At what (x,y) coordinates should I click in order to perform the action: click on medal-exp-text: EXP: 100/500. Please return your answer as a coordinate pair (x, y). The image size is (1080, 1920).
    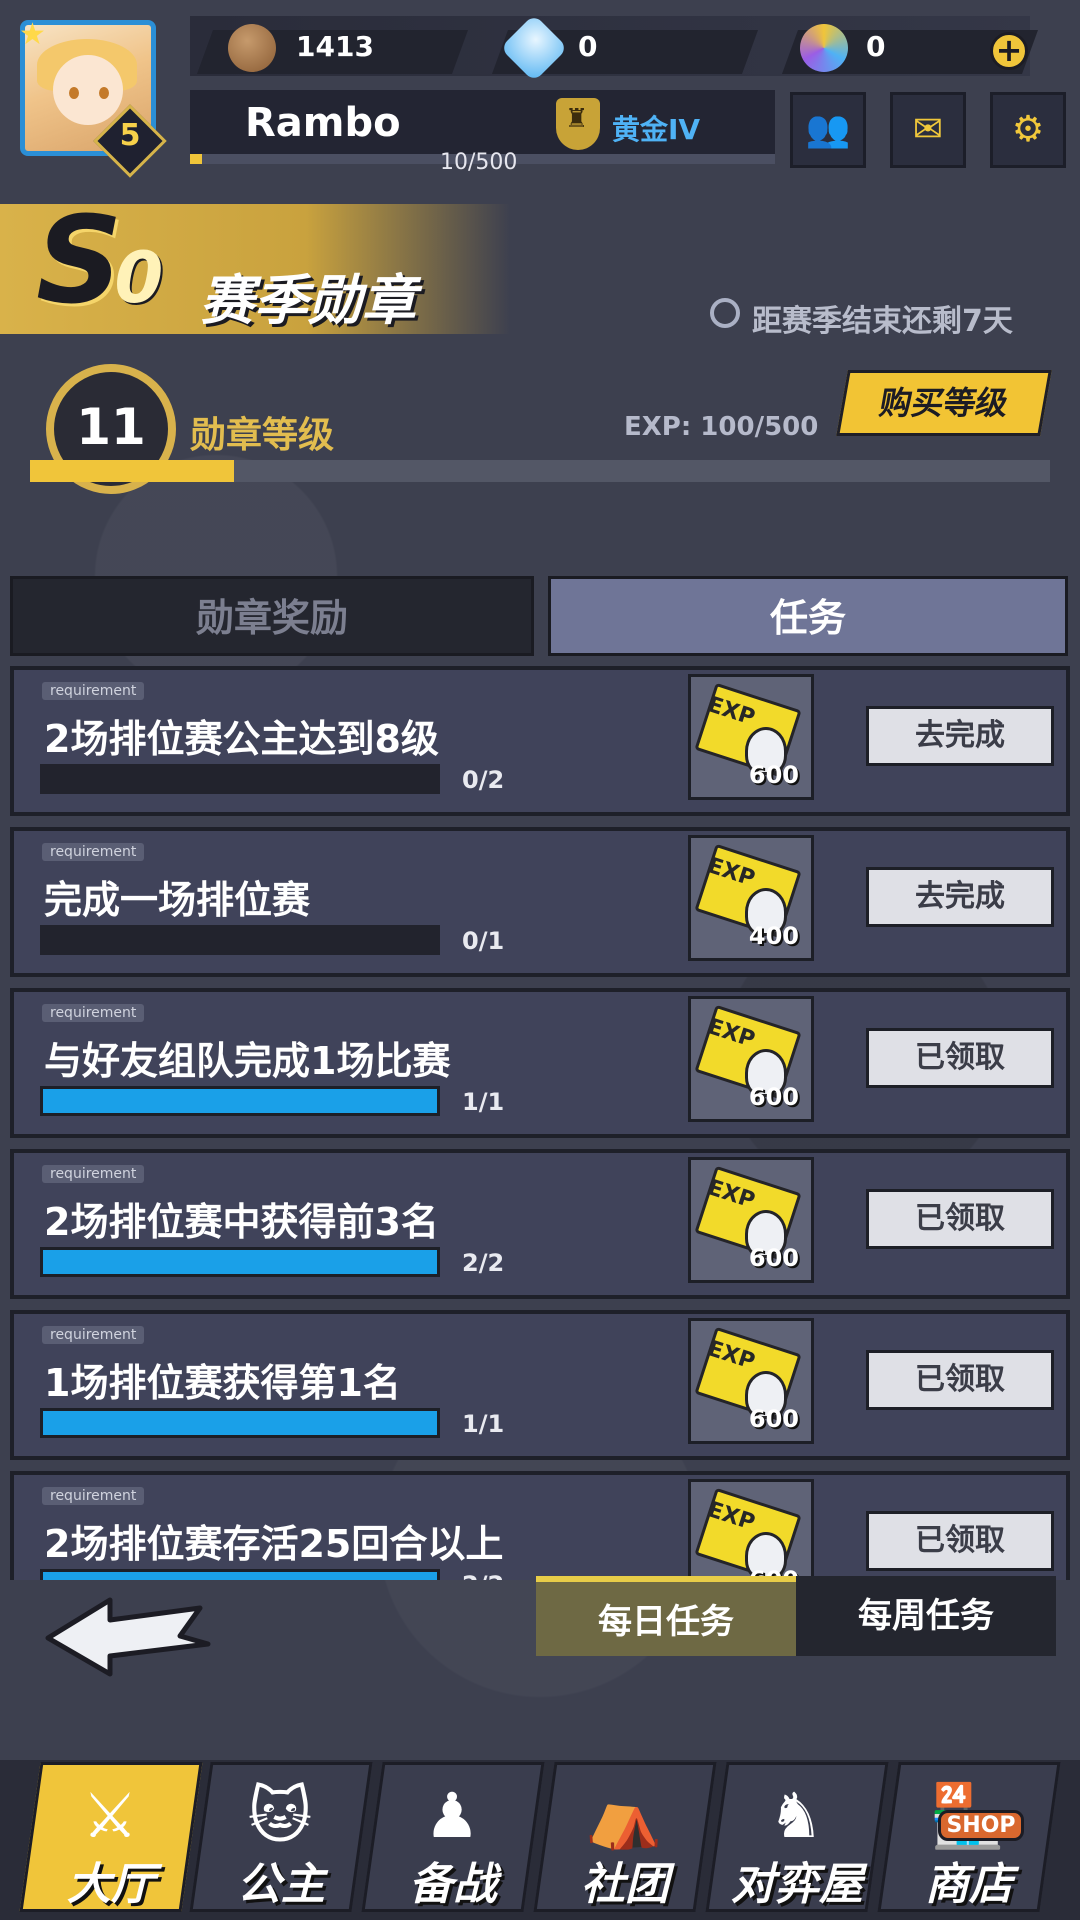
    Looking at the image, I should click on (721, 427).